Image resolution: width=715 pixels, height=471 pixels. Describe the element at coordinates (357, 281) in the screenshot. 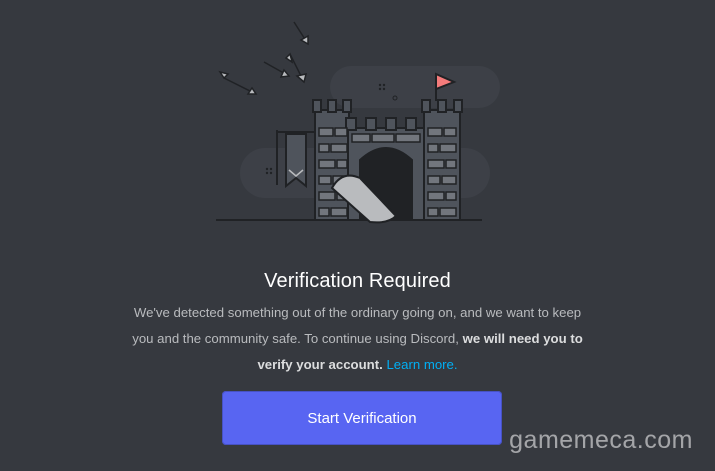

I see `dialog-title: Verification Required` at that location.